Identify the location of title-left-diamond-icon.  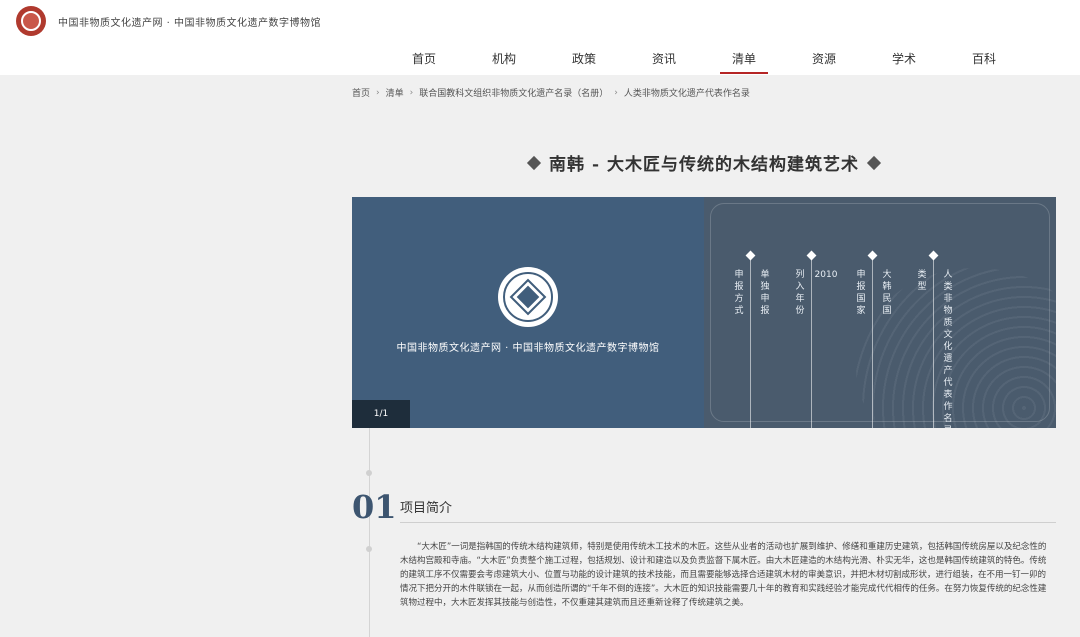
(534, 162).